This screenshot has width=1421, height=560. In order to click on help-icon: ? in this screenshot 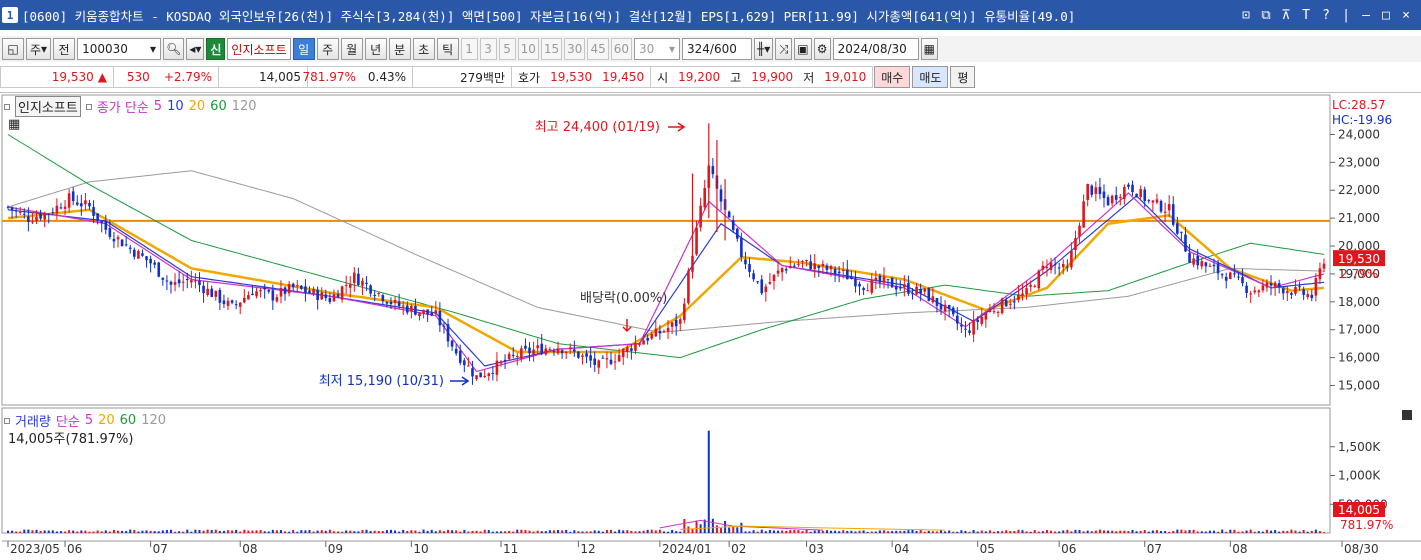, I will do `click(1326, 15)`.